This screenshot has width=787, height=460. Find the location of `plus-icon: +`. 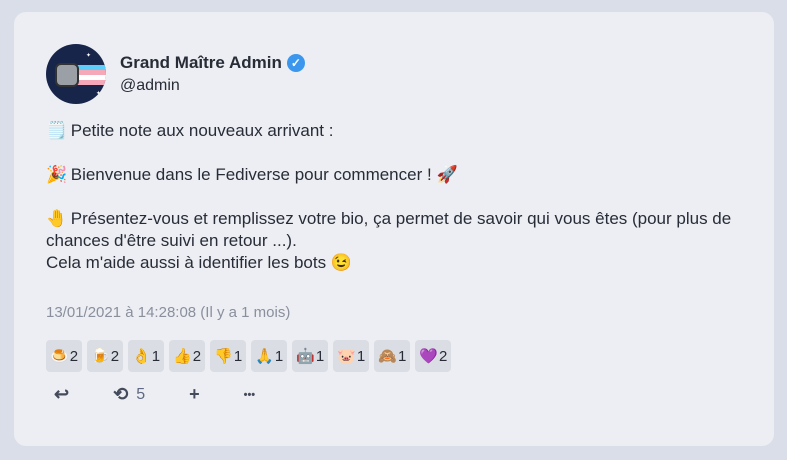

plus-icon: + is located at coordinates (194, 394).